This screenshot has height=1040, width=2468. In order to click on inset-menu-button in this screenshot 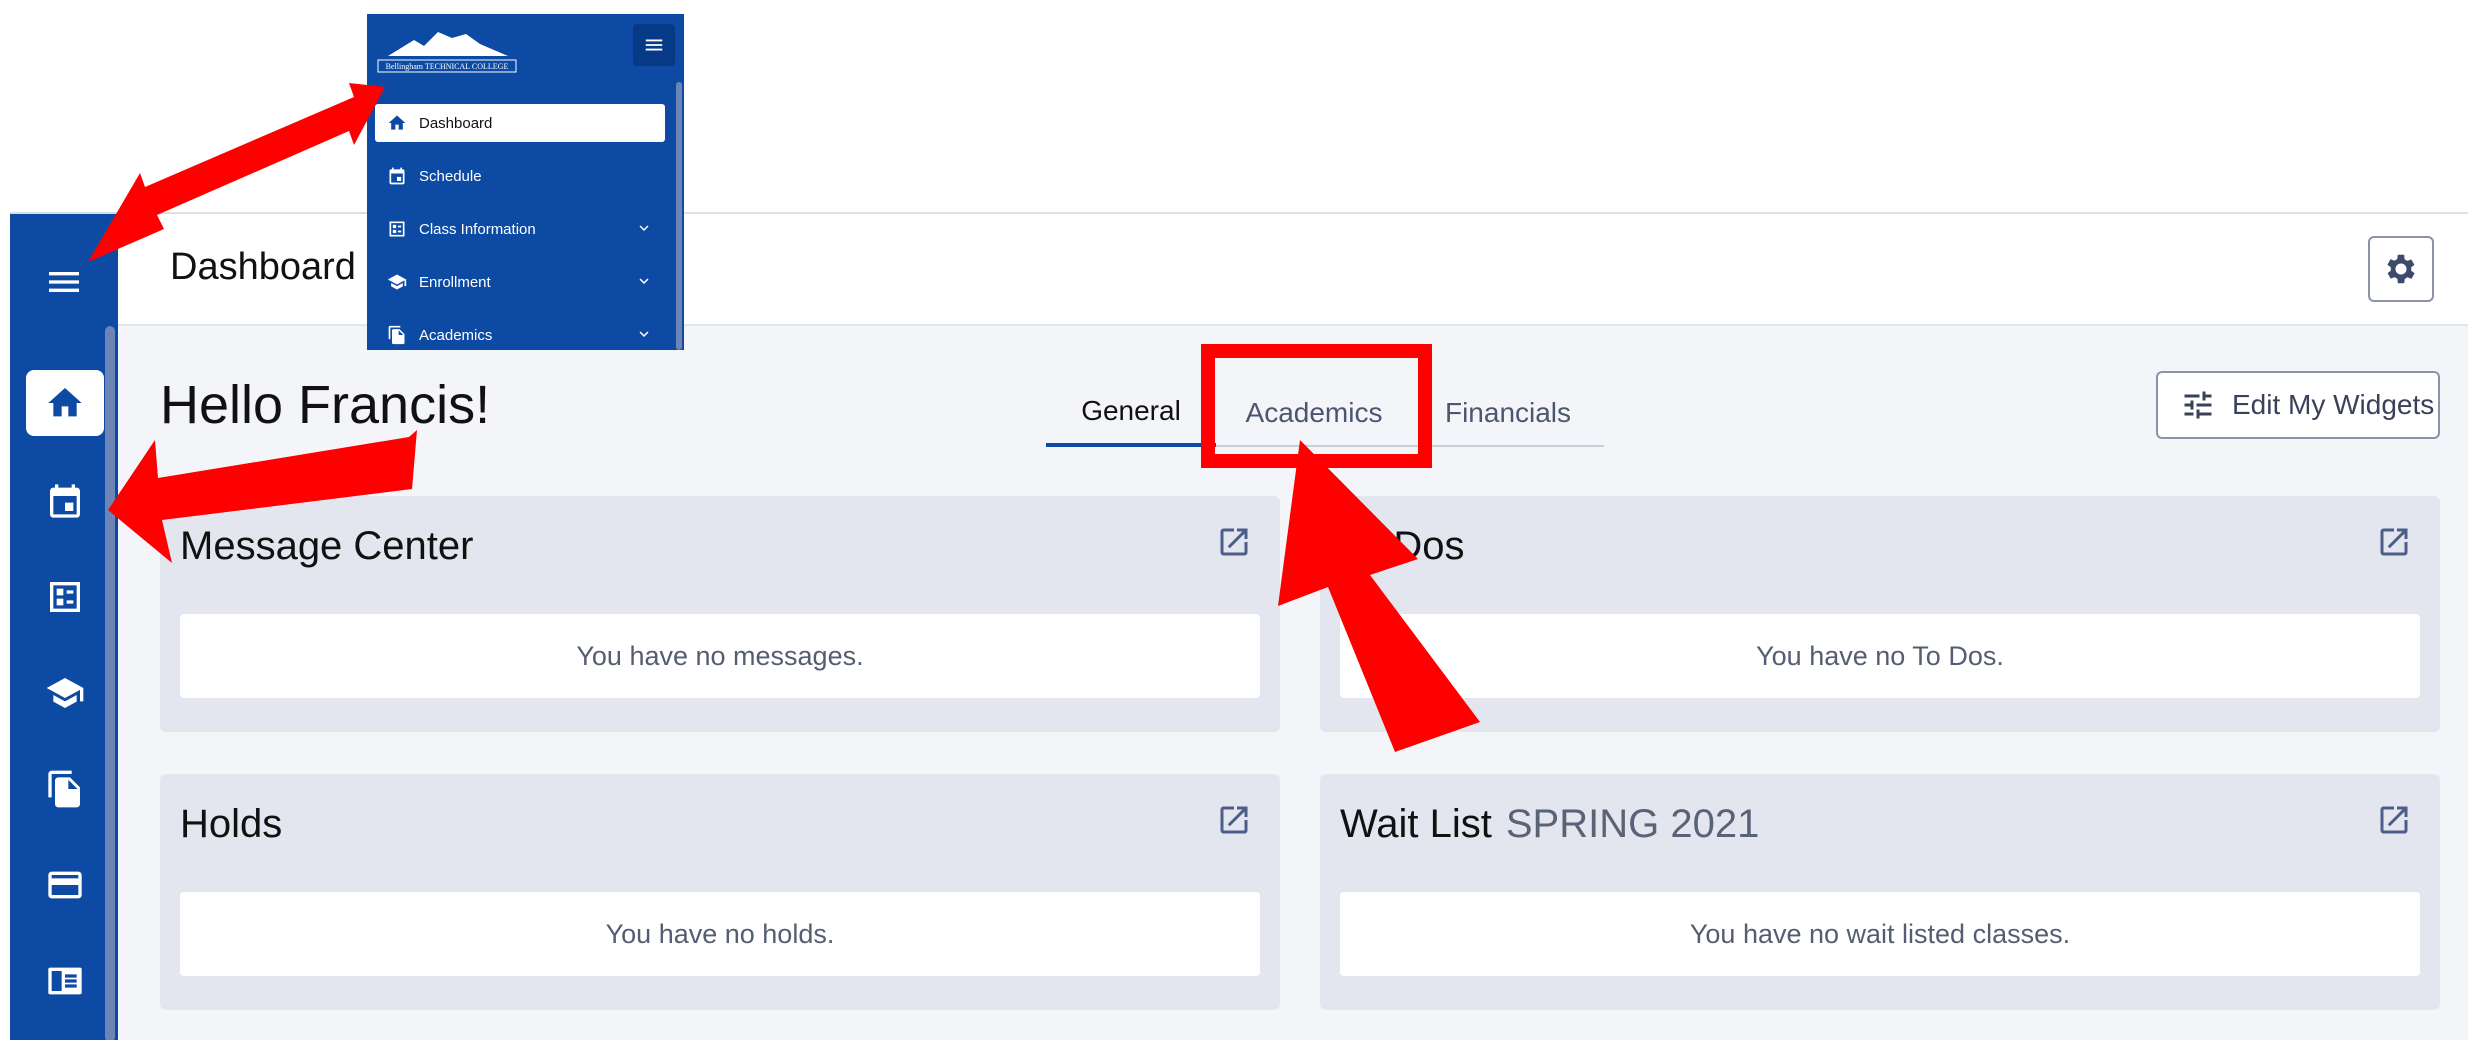, I will do `click(654, 45)`.